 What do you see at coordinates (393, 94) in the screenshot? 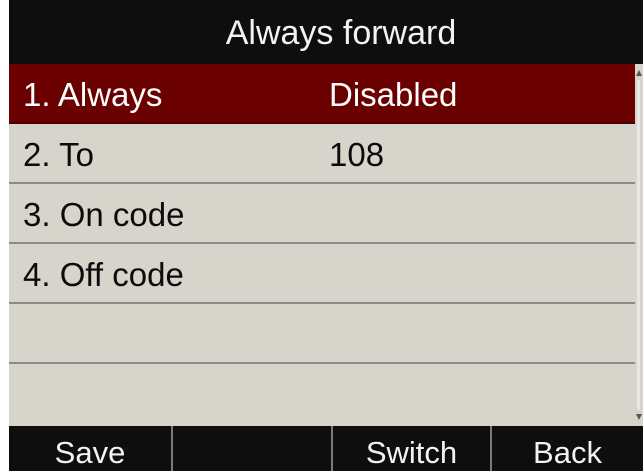
I see `menu-item-value: Disabled` at bounding box center [393, 94].